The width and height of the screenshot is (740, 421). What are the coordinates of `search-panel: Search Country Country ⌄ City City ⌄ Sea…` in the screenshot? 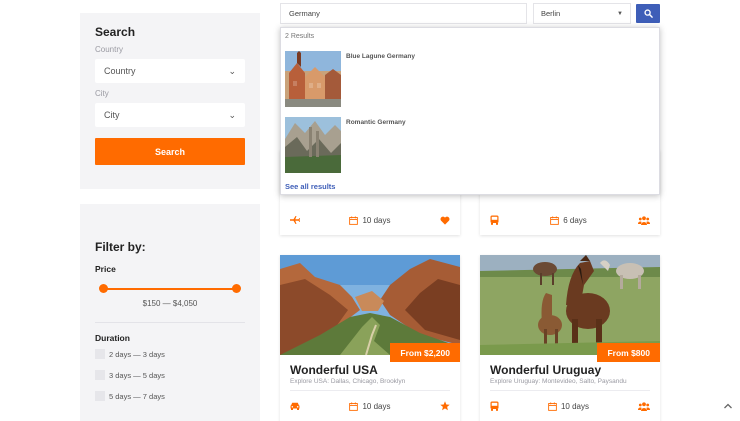 It's located at (170, 101).